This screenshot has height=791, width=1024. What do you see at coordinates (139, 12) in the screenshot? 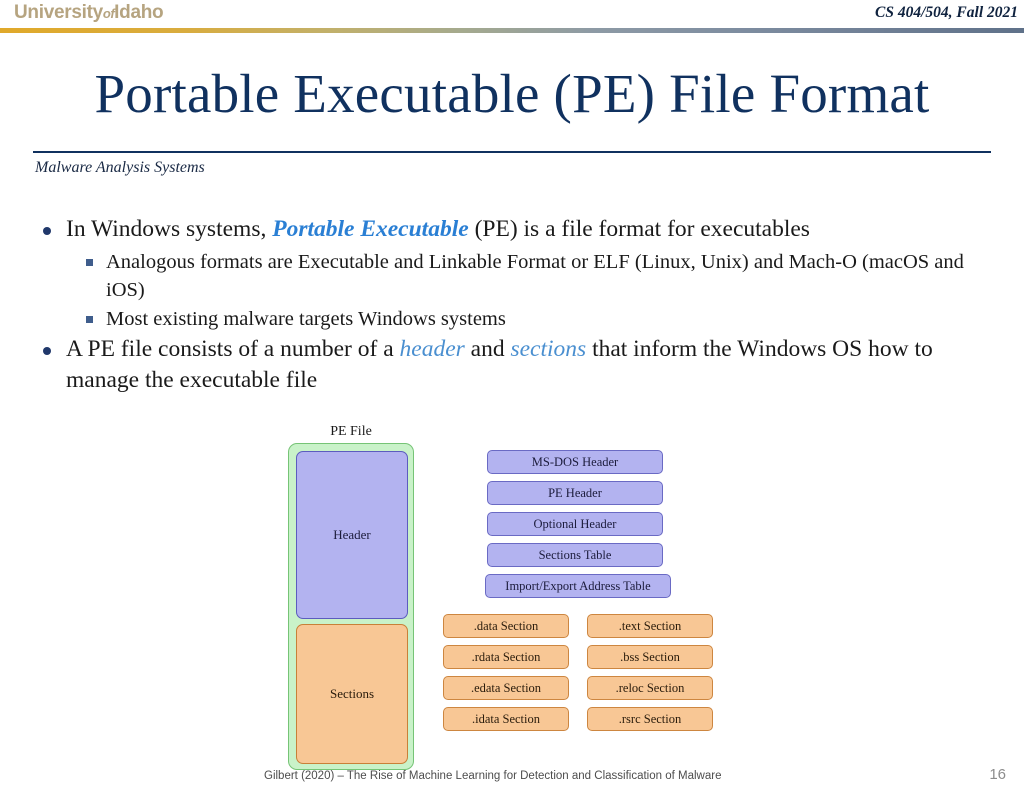
I see `logo-text-idaho: Idaho` at bounding box center [139, 12].